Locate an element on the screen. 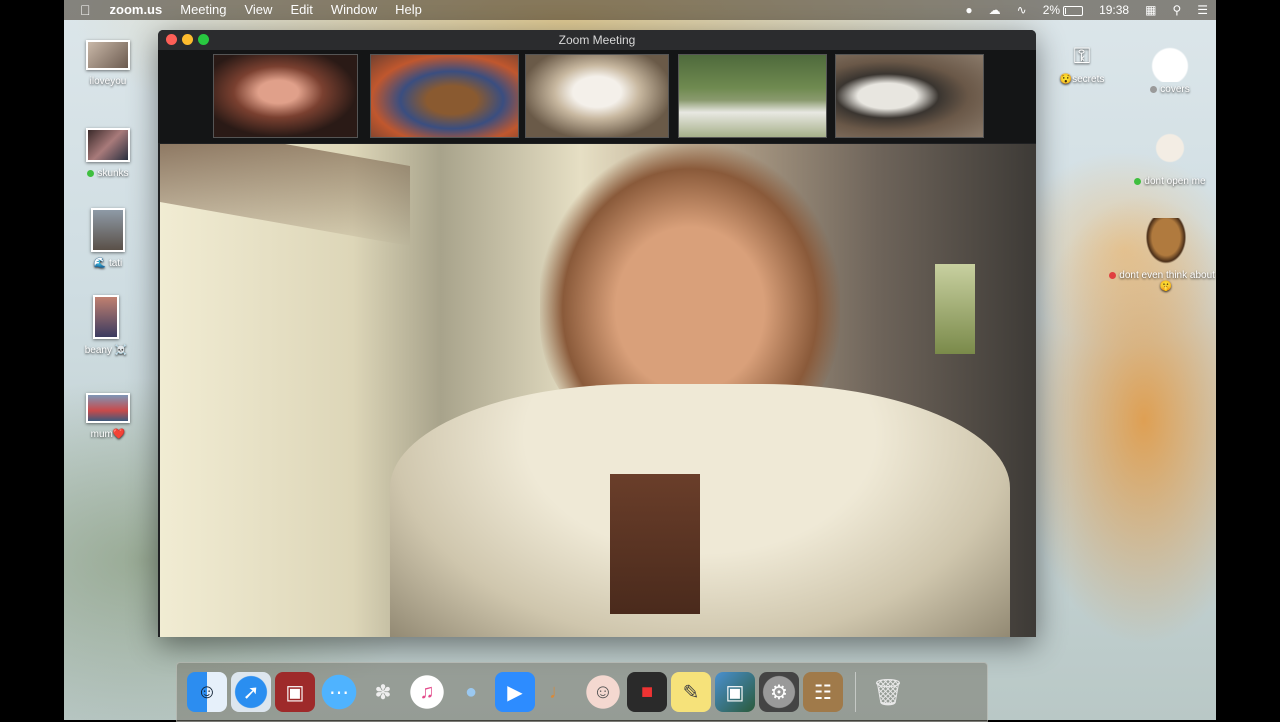 The height and width of the screenshot is (722, 1280). desktop-item-label: beany is located at coordinates (98, 350).